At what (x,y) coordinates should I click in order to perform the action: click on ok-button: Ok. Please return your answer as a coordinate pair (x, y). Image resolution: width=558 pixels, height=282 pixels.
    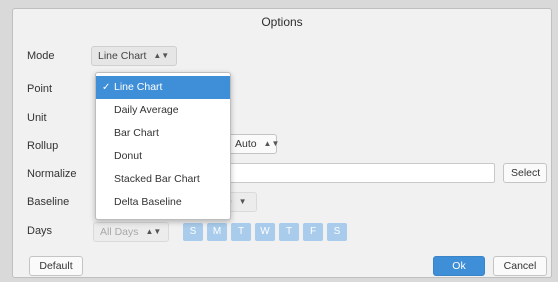
    Looking at the image, I should click on (459, 266).